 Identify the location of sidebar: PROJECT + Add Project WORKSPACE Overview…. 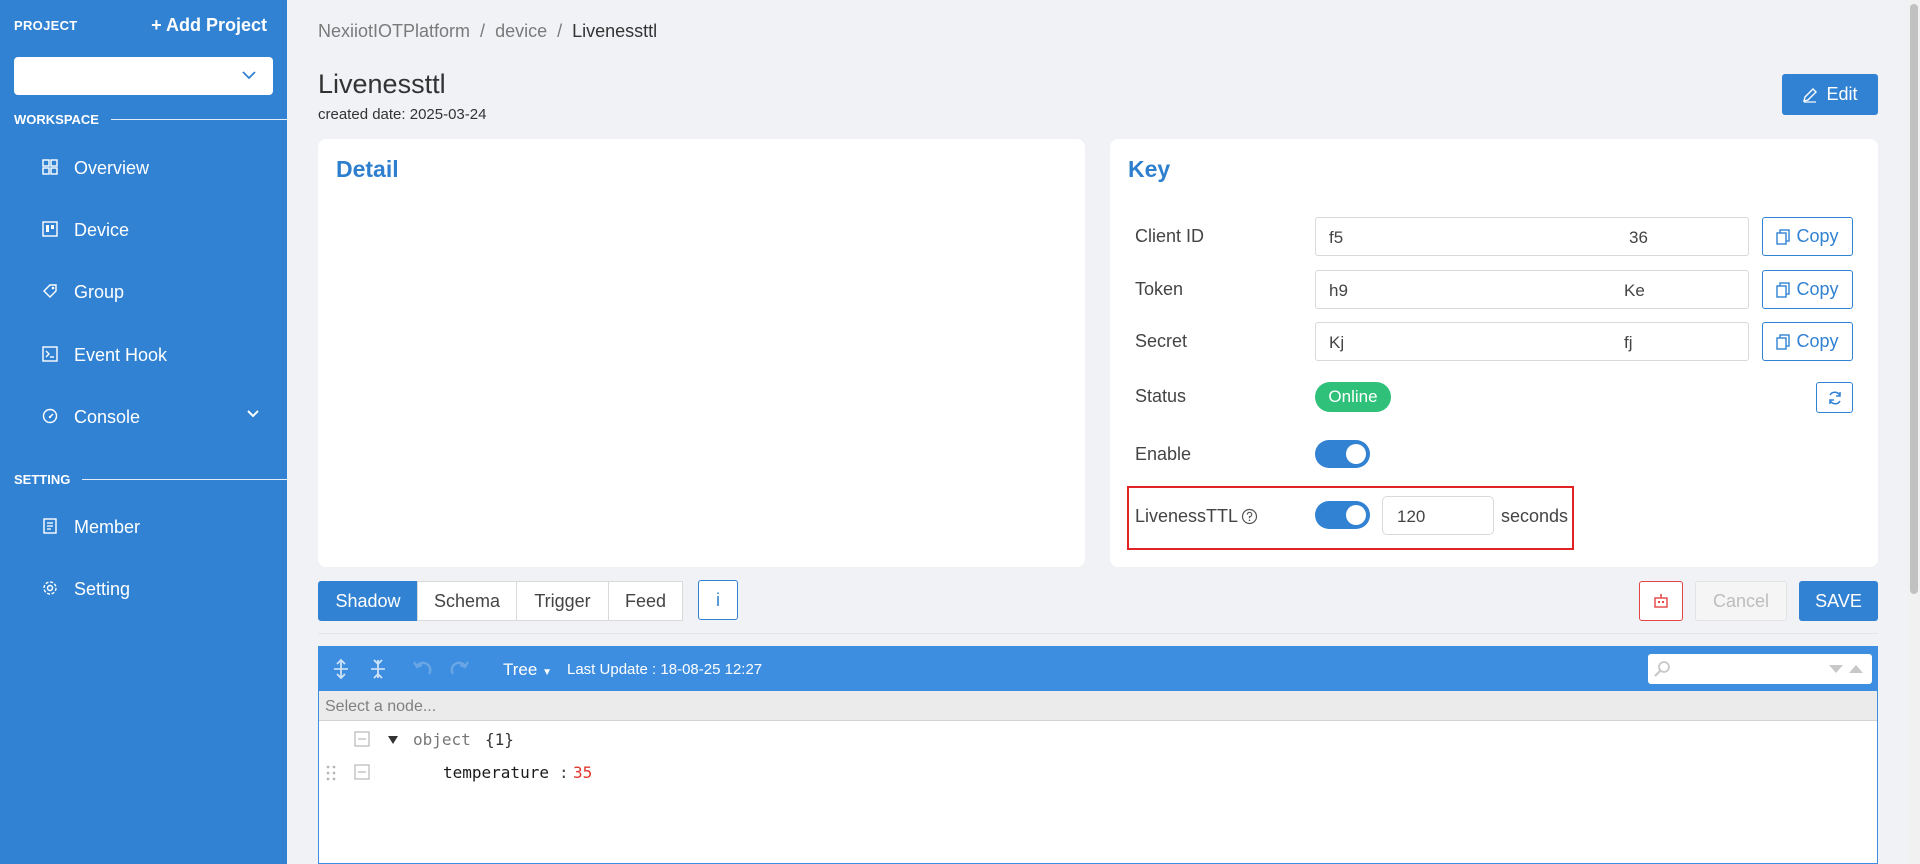
(143, 432).